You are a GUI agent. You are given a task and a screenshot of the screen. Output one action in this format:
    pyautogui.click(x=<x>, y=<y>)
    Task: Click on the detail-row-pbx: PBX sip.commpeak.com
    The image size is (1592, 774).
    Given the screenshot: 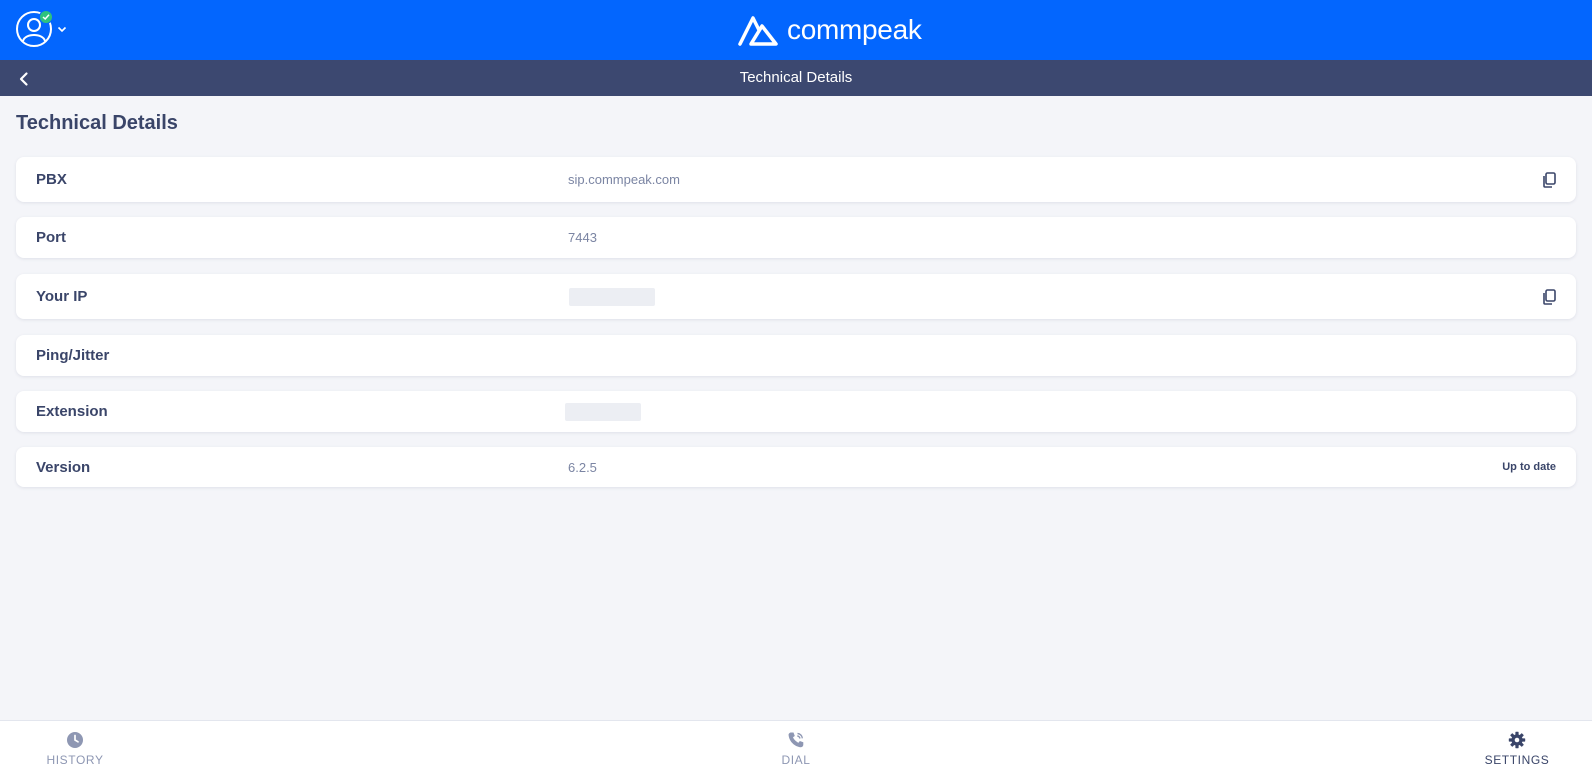 What is the action you would take?
    pyautogui.click(x=796, y=179)
    